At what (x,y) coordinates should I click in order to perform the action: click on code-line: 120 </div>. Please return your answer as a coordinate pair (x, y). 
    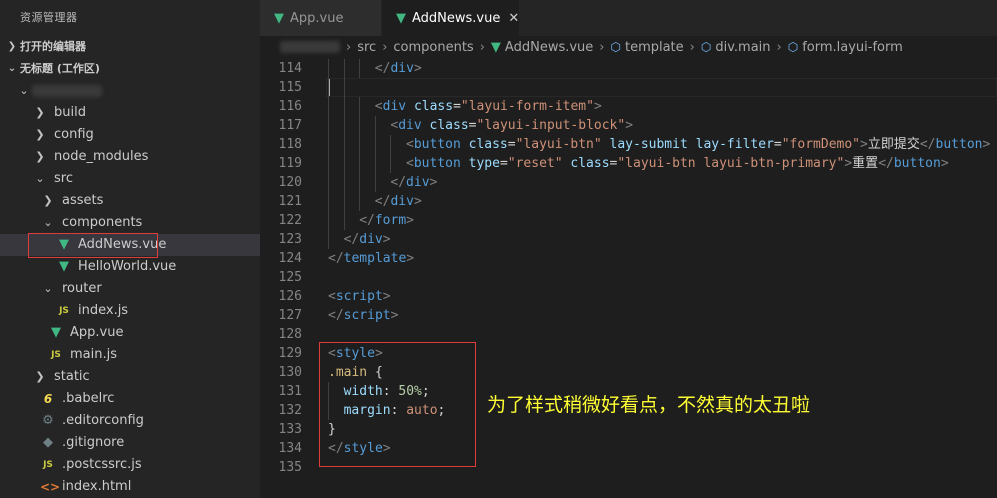
    Looking at the image, I should click on (628, 182).